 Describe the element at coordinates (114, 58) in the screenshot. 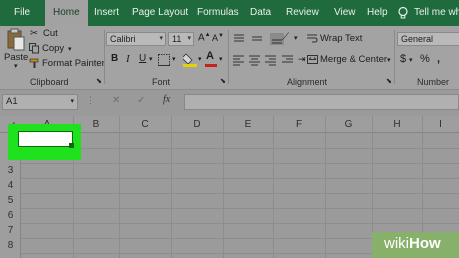

I see `bold-button: B` at that location.